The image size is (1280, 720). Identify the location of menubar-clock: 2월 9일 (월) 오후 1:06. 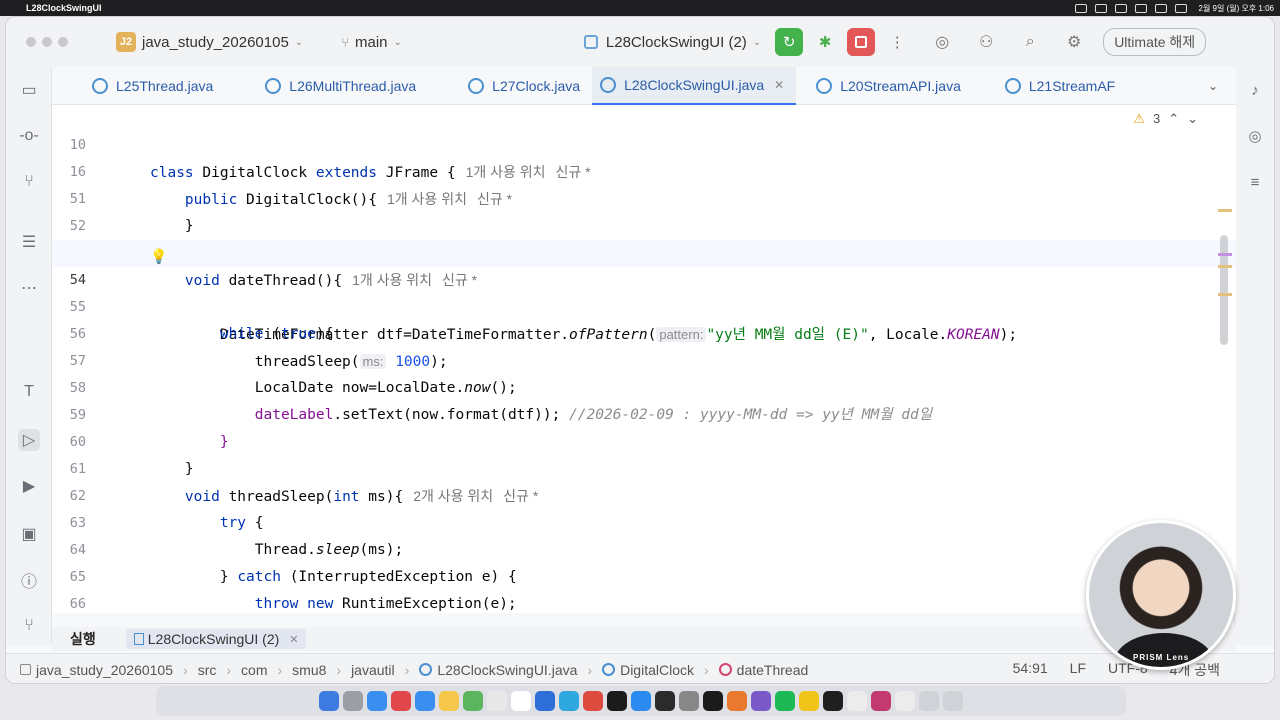
(1237, 8).